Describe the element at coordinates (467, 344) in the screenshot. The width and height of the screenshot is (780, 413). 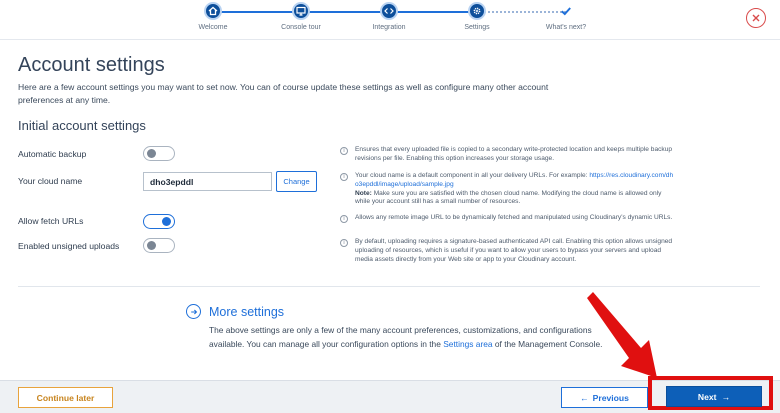
I see `settings-area-link: Settings area` at that location.